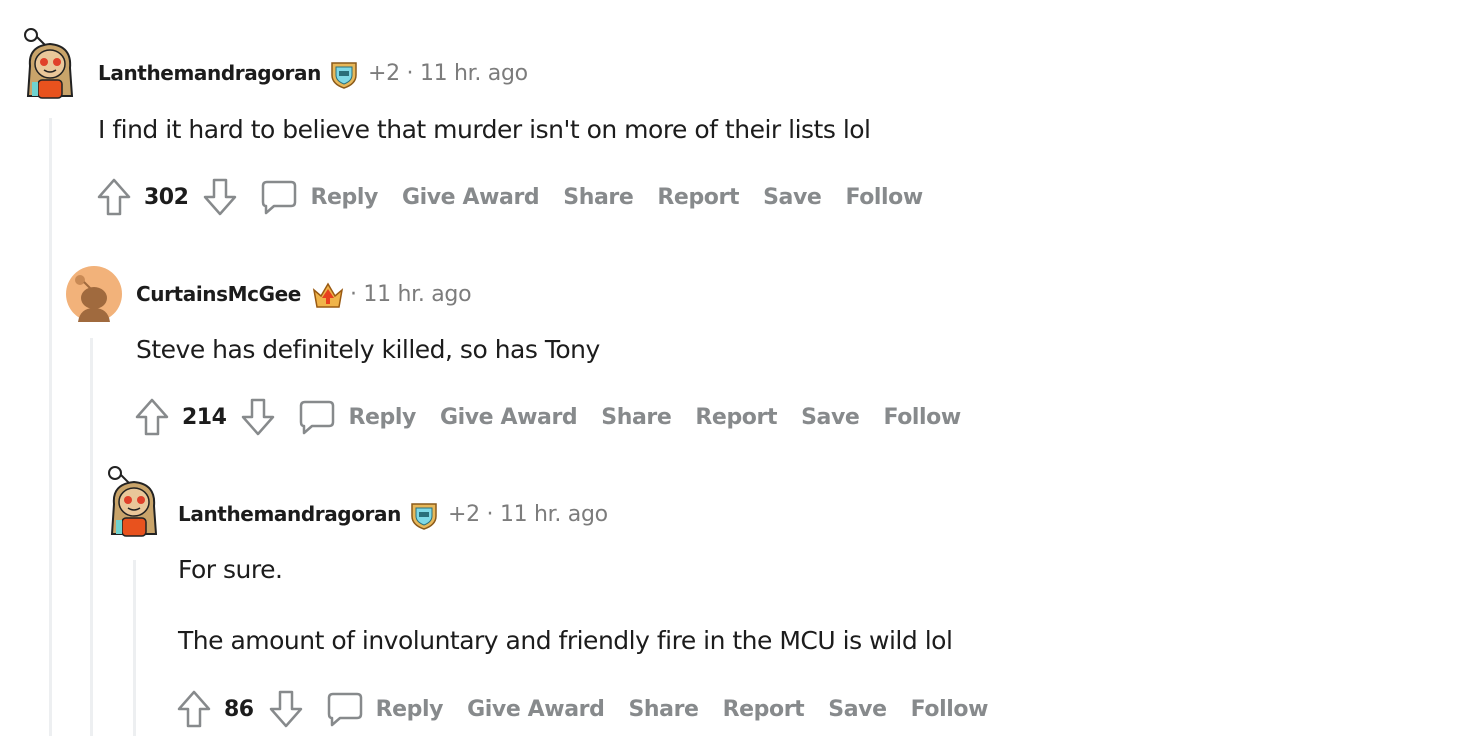  I want to click on award-crown-icon, so click(328, 295).